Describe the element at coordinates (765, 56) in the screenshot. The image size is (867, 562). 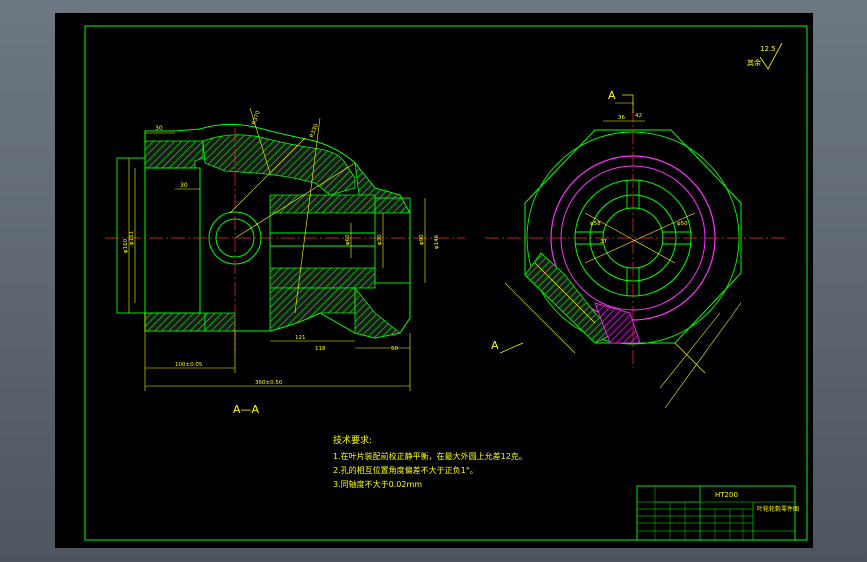
I see `roughness-symbol: 12.5 其余` at that location.